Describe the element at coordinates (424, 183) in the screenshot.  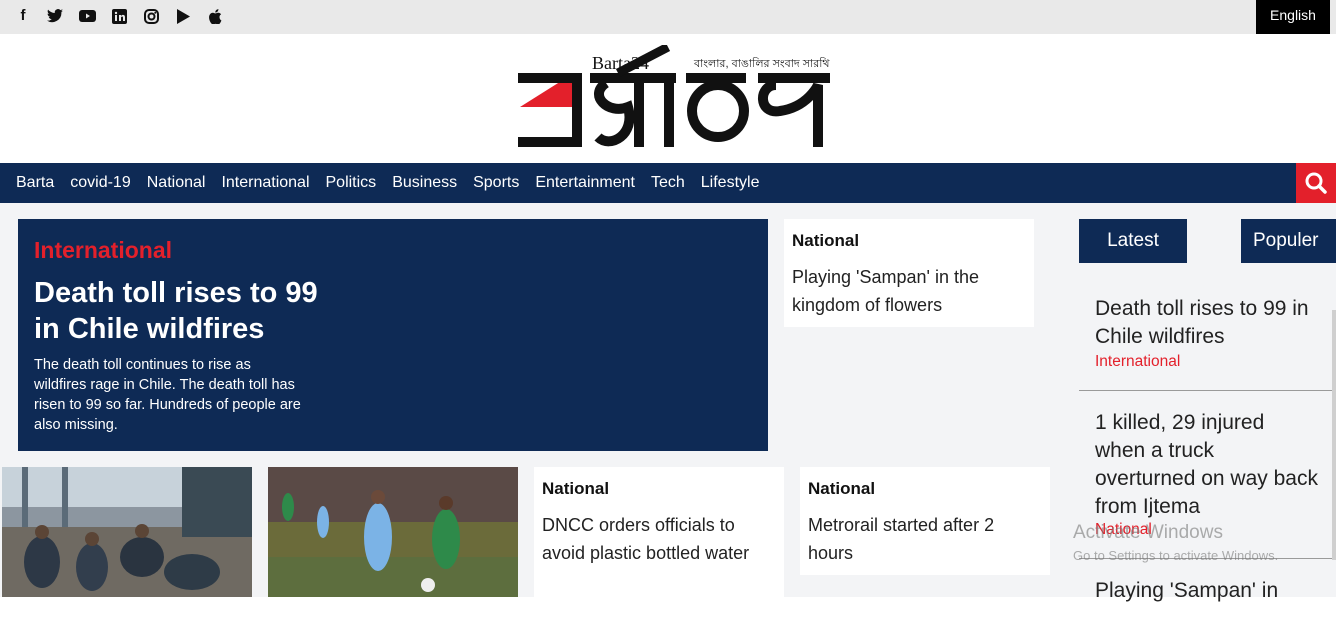
I see `nav-item-business: Business` at that location.